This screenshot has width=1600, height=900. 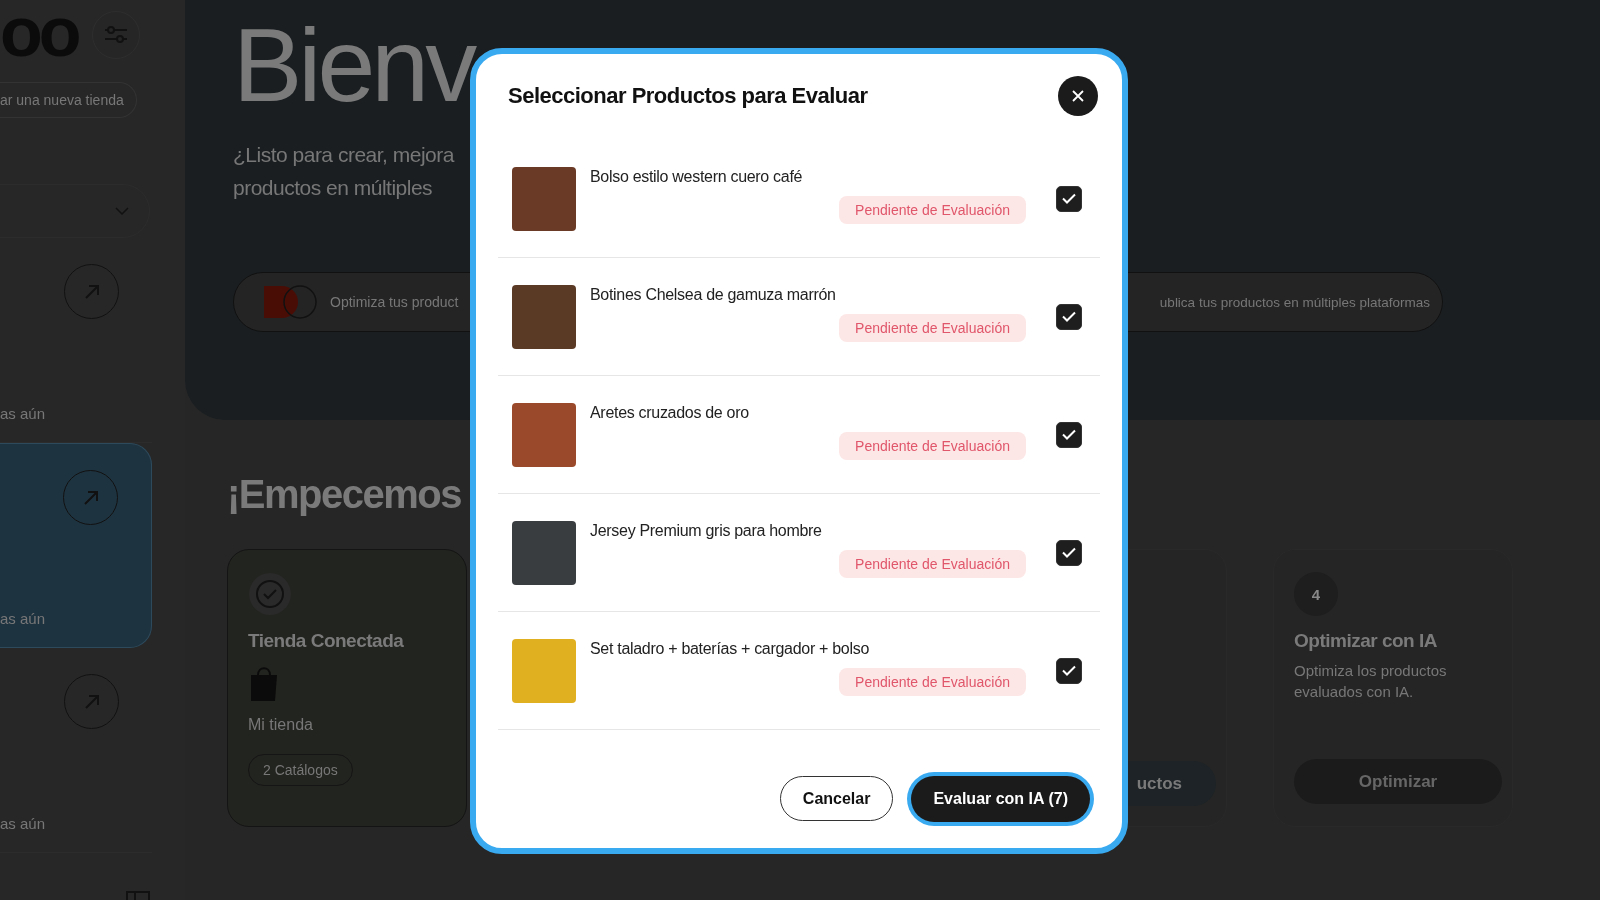 I want to click on close-icon, so click(x=1078, y=96).